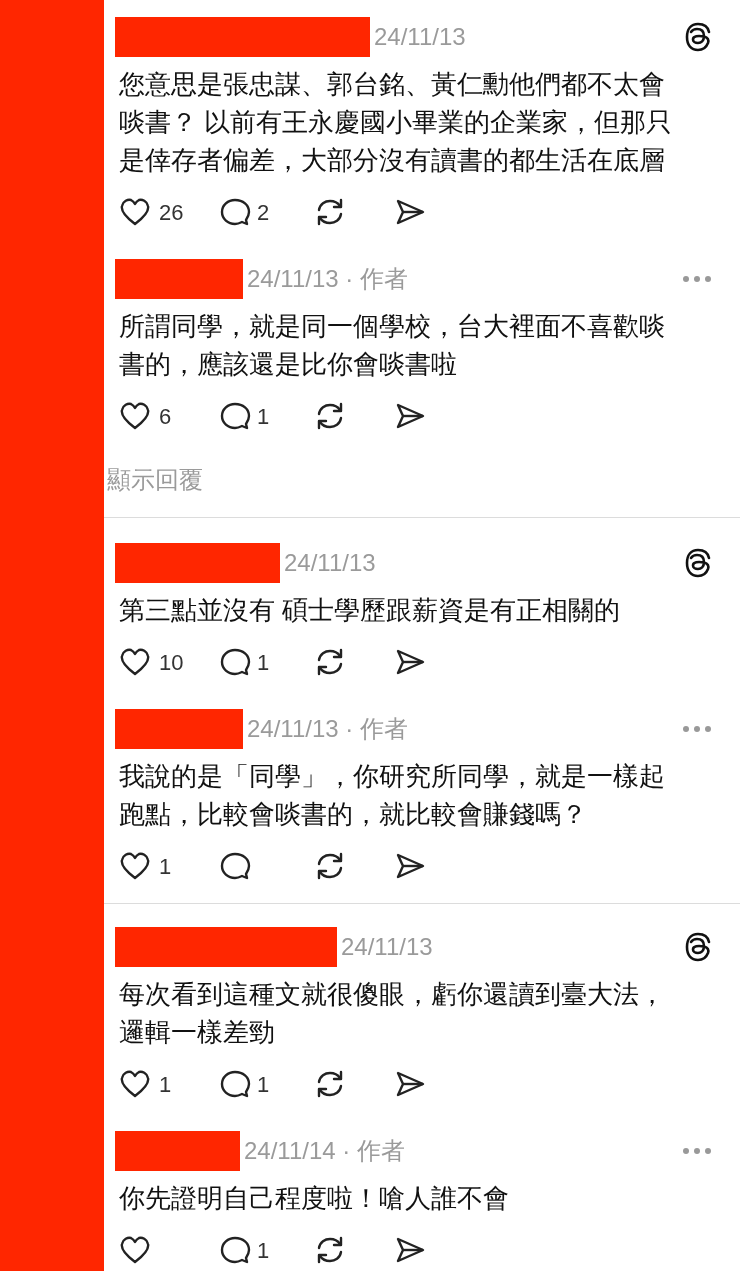 Image resolution: width=740 pixels, height=1271 pixels. I want to click on like-count: 26, so click(171, 212).